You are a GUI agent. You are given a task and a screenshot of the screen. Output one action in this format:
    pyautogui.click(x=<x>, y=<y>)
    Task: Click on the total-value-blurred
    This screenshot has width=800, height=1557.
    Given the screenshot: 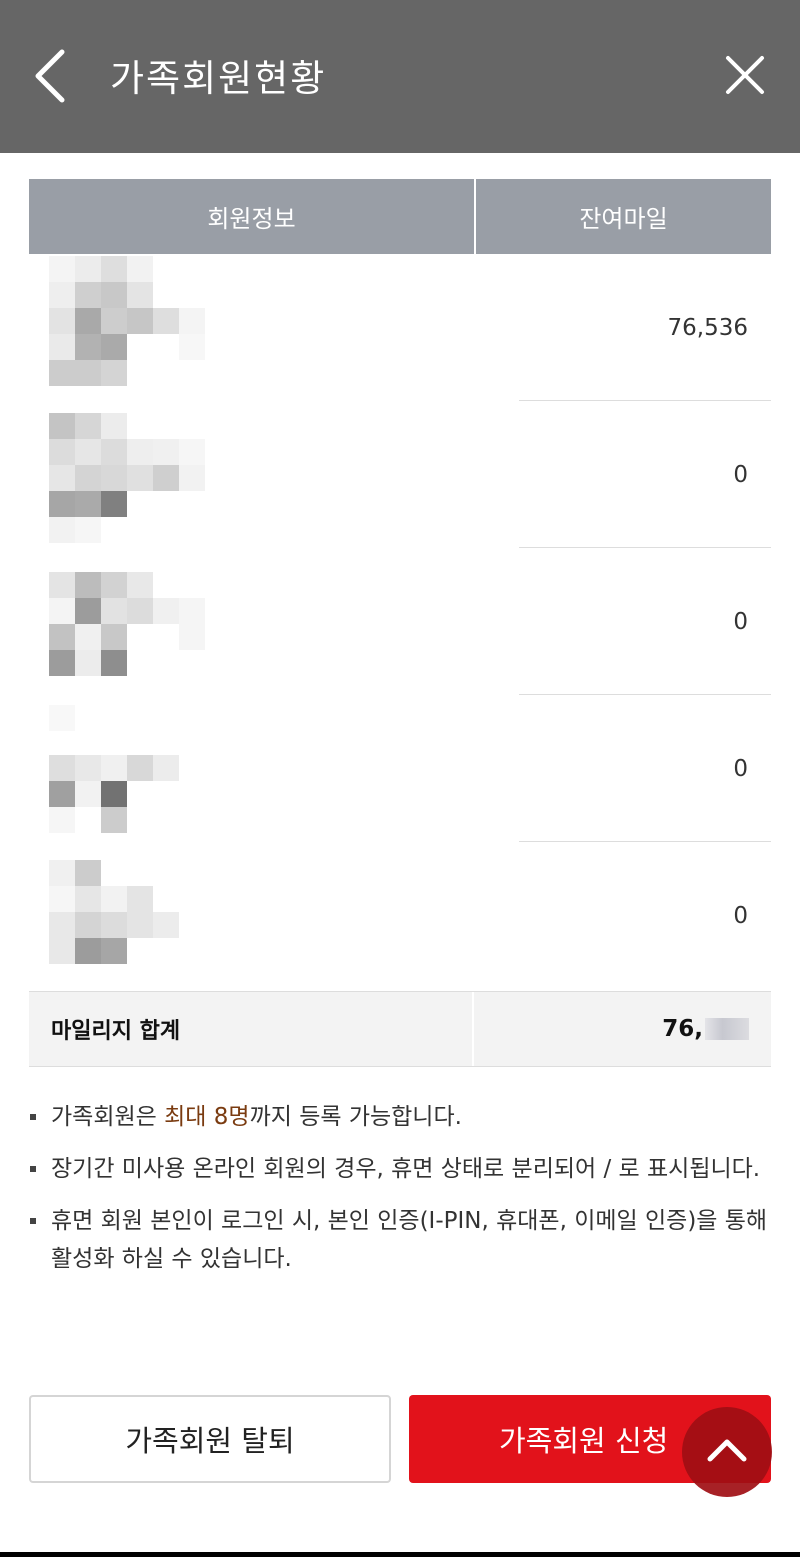 What is the action you would take?
    pyautogui.click(x=727, y=1029)
    